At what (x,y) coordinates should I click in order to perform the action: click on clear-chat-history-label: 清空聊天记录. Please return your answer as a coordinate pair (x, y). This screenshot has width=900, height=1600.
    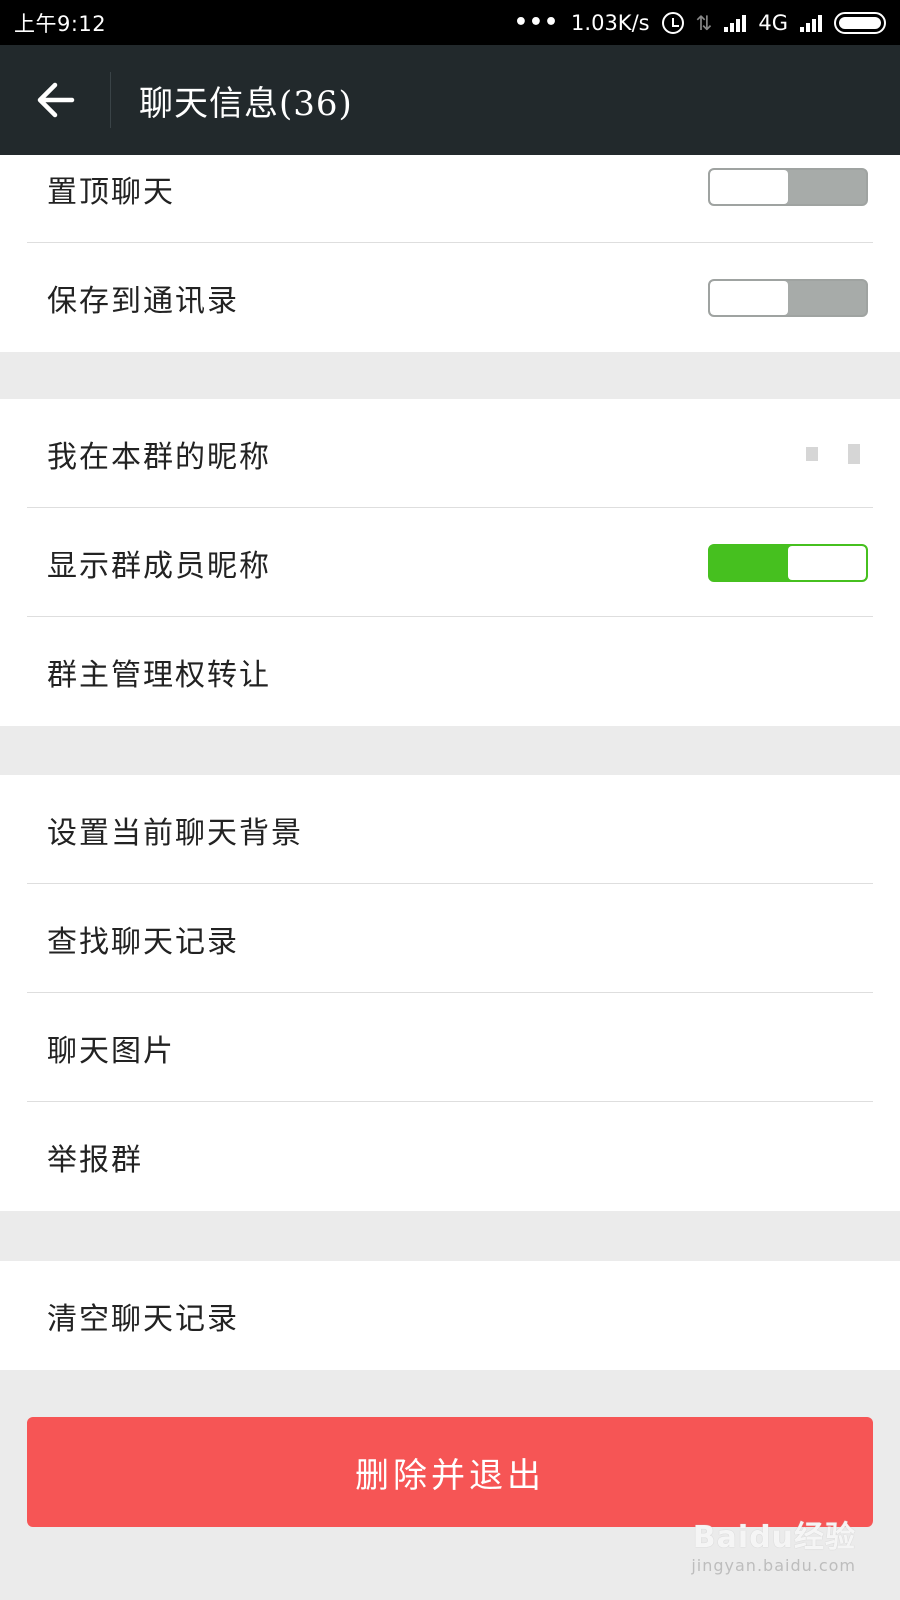
    Looking at the image, I should click on (143, 1319).